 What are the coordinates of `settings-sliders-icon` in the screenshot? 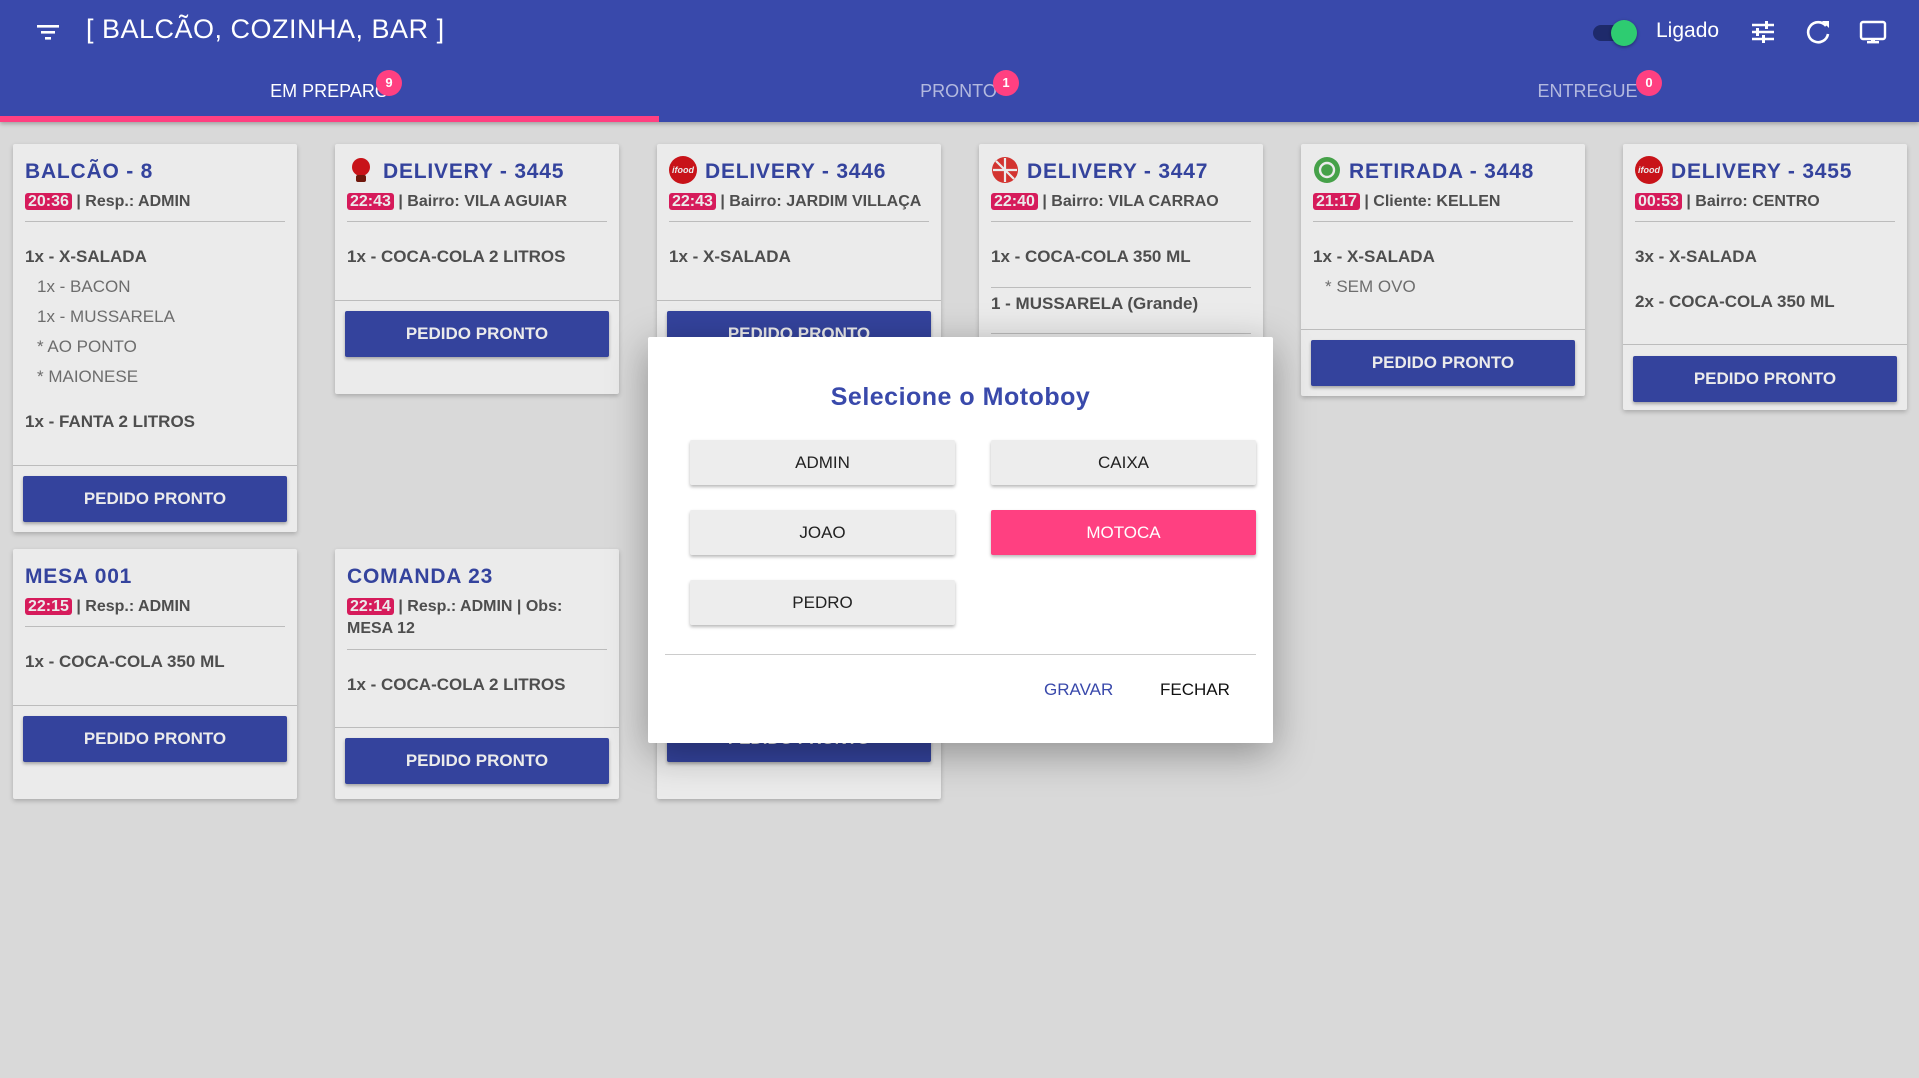 It's located at (1763, 32).